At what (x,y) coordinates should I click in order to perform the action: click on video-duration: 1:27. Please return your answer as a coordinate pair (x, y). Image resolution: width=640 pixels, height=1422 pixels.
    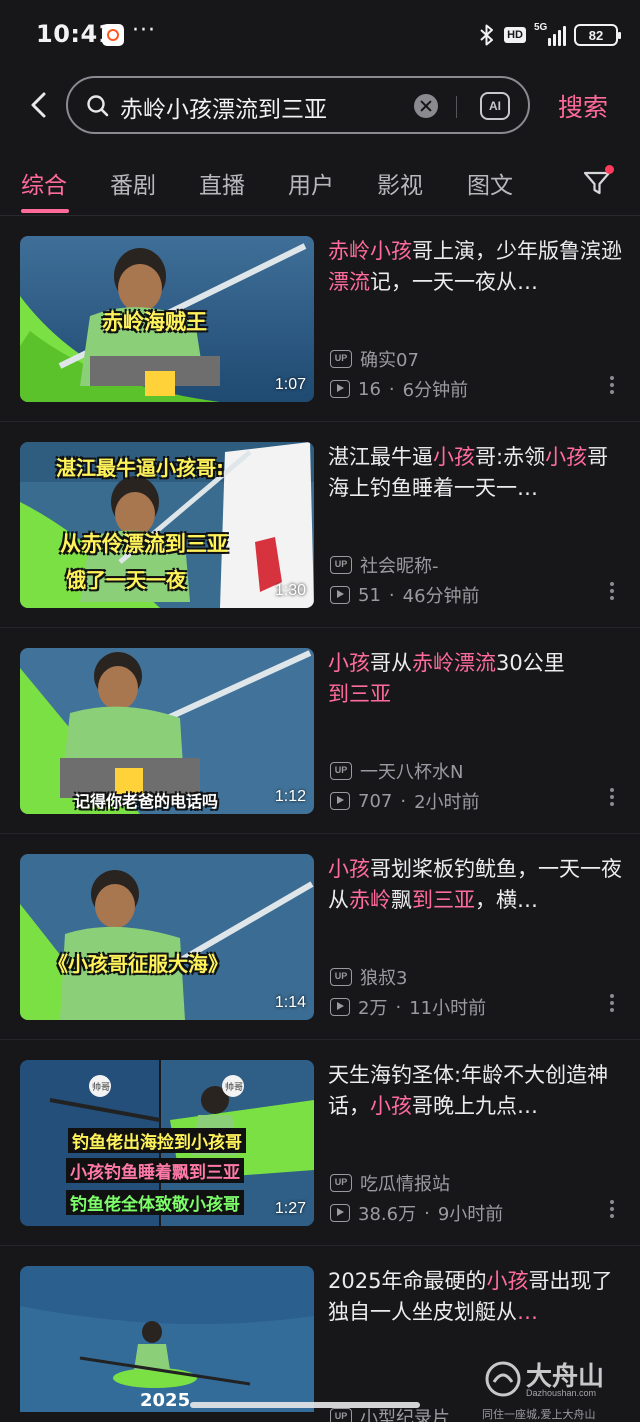
    Looking at the image, I should click on (290, 1208).